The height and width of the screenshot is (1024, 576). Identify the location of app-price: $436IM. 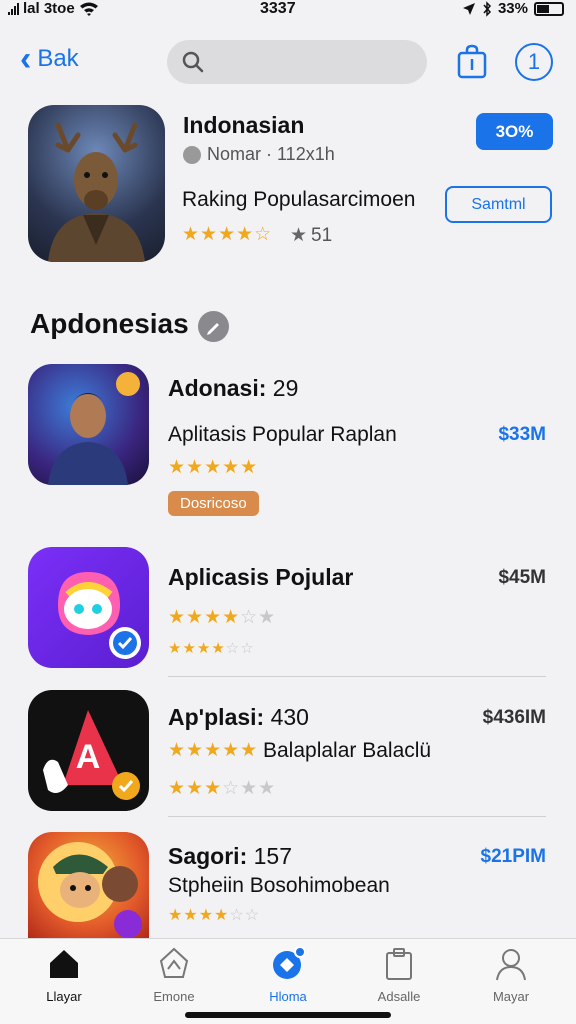
(514, 718).